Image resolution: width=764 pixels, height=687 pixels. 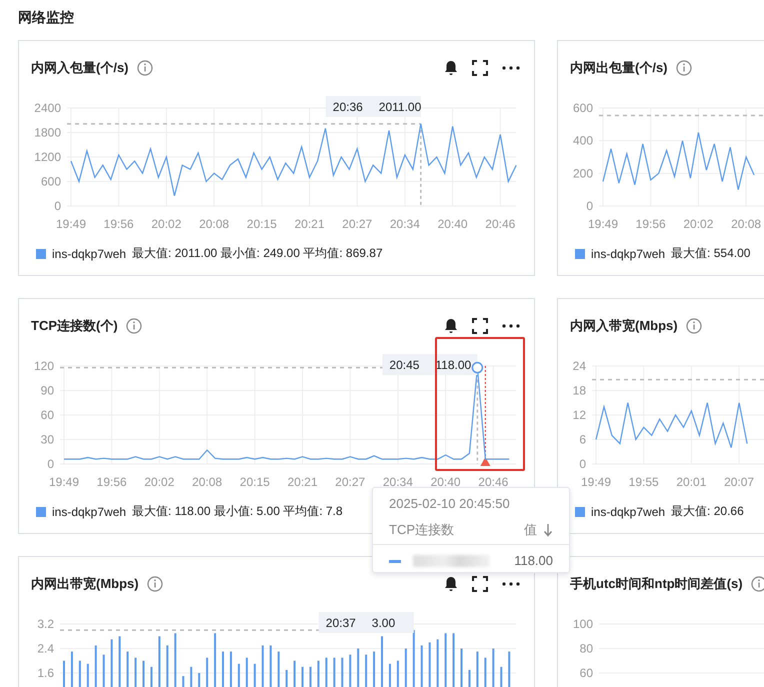 I want to click on axis-label: 200, so click(x=582, y=173).